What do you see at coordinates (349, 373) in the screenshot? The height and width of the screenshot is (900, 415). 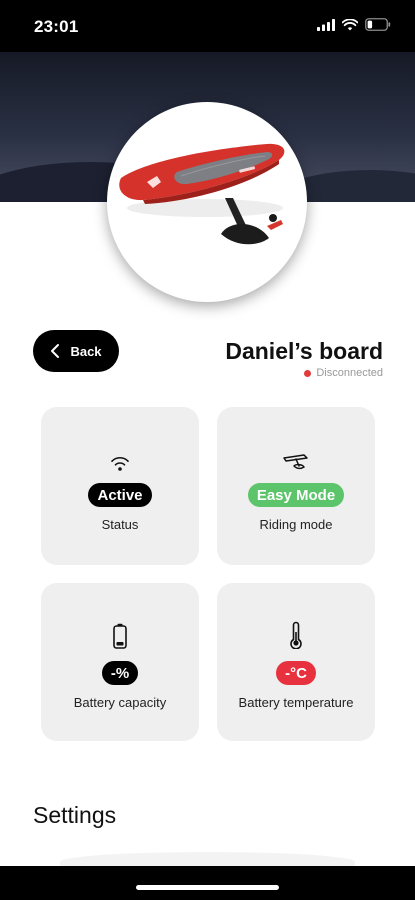 I see `connection-status-text: Disconnected` at bounding box center [349, 373].